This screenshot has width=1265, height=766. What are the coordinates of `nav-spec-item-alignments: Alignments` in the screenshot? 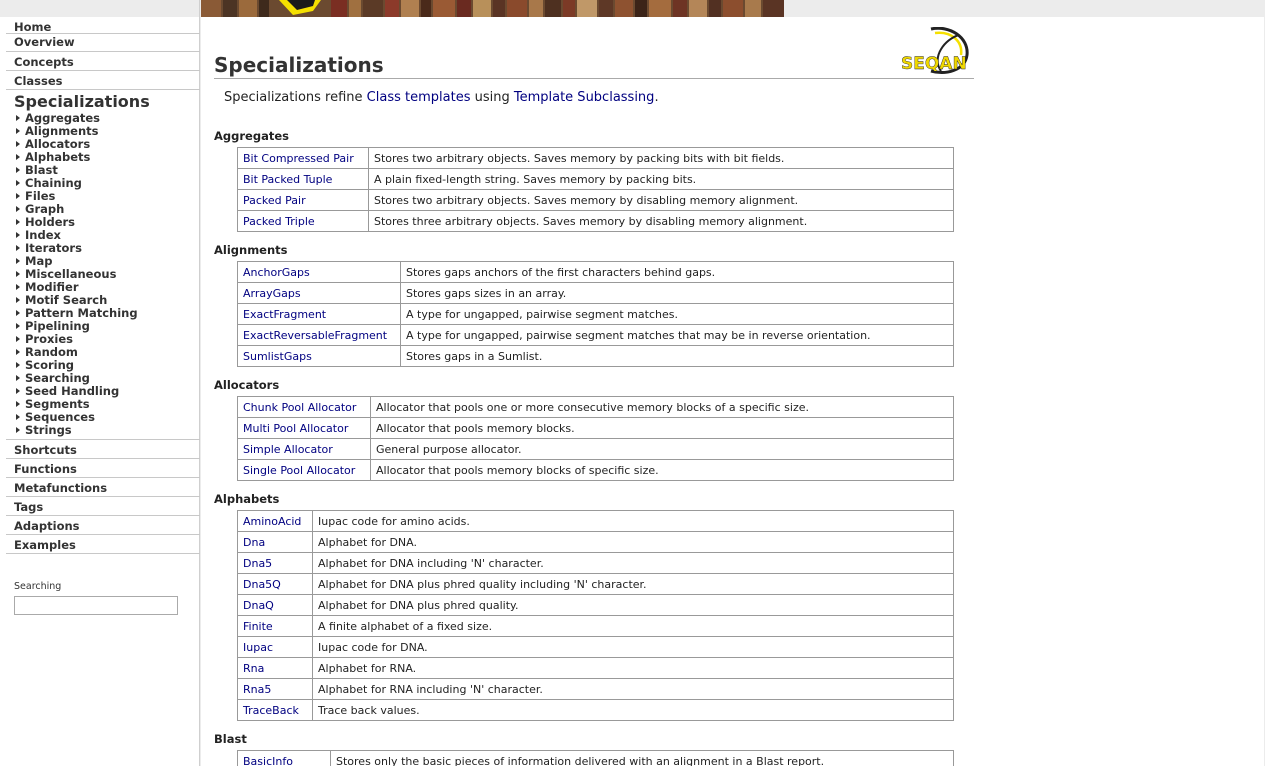 It's located at (108, 131).